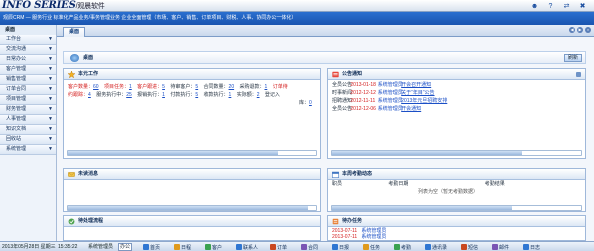 The image size is (594, 251). I want to click on report-icon, so click(335, 247).